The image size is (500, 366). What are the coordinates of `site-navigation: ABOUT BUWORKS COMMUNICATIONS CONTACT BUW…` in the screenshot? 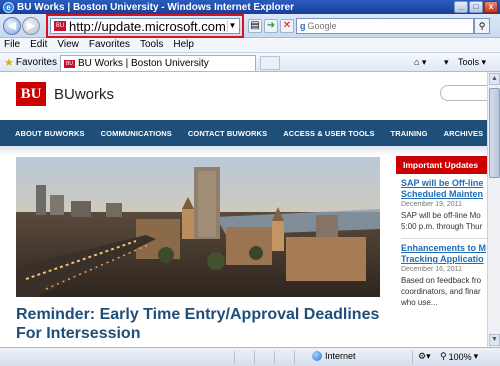 It's located at (243, 133).